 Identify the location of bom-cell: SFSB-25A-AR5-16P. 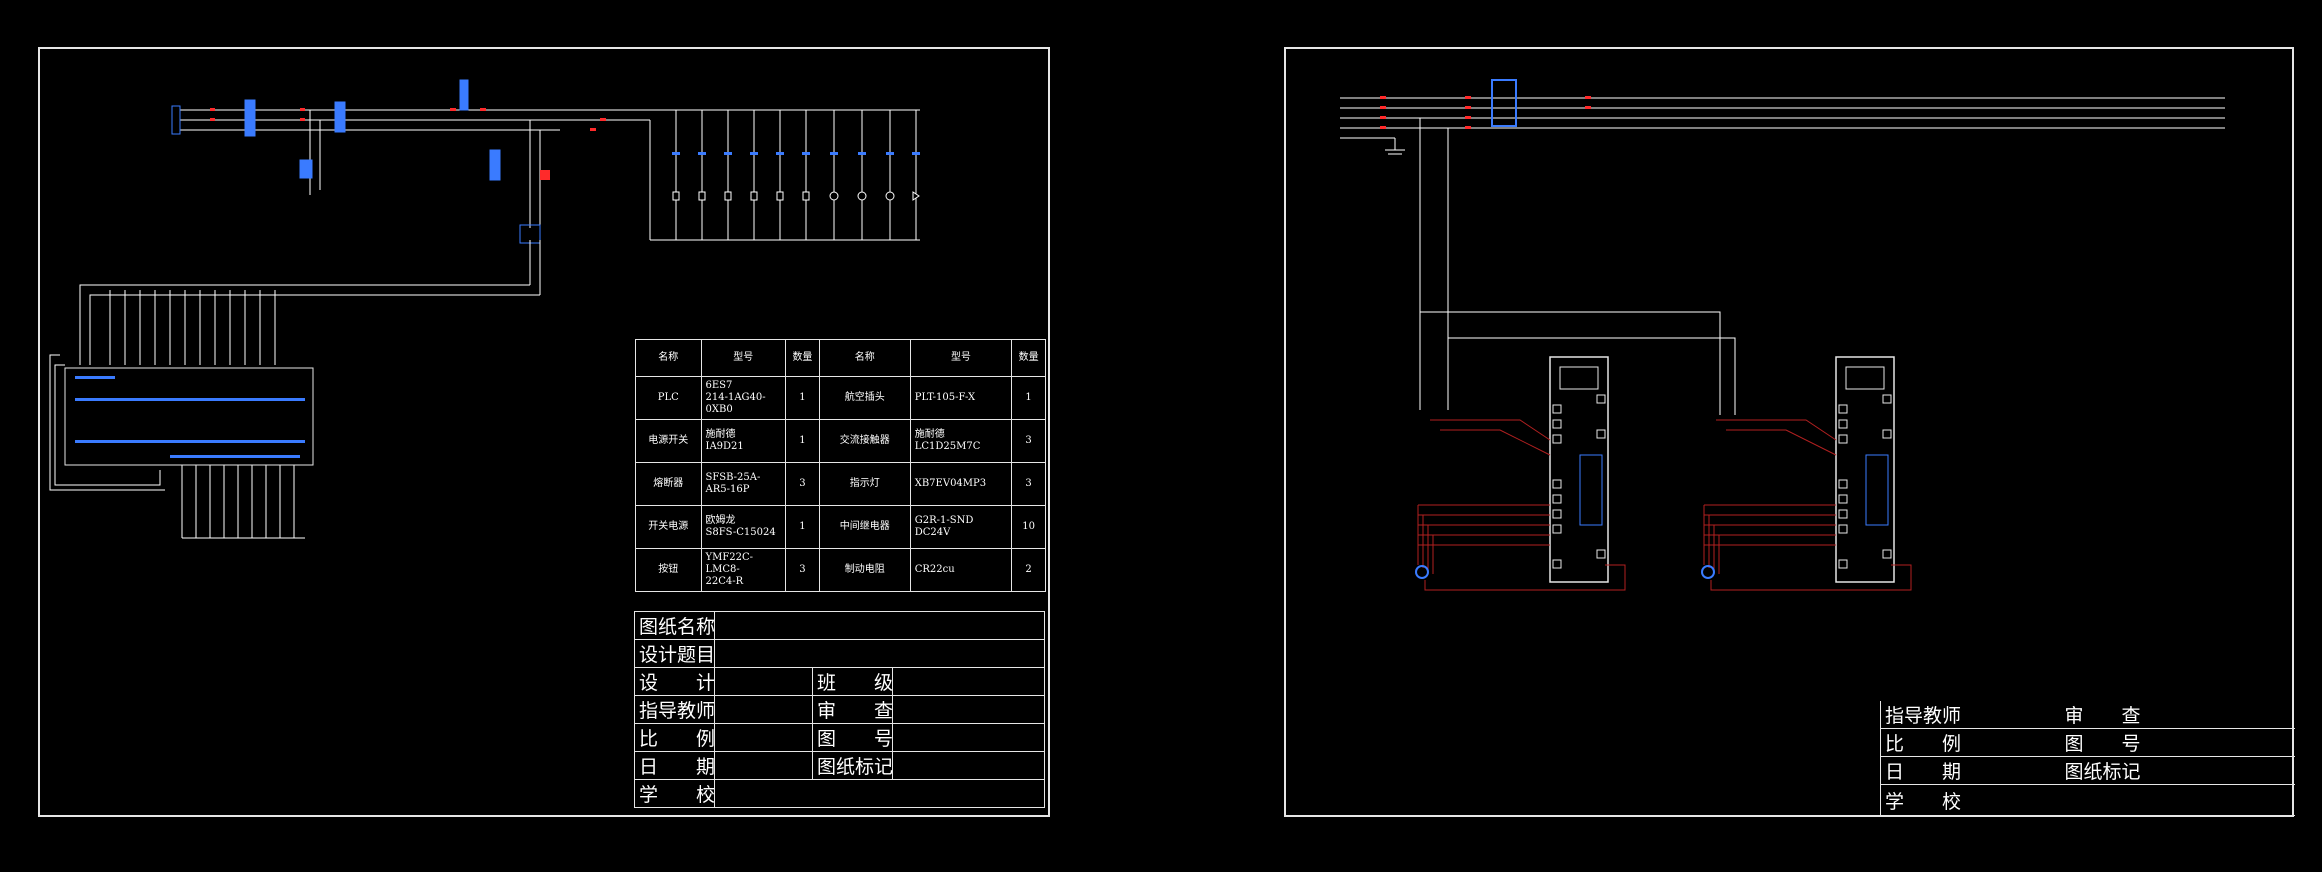
(743, 484).